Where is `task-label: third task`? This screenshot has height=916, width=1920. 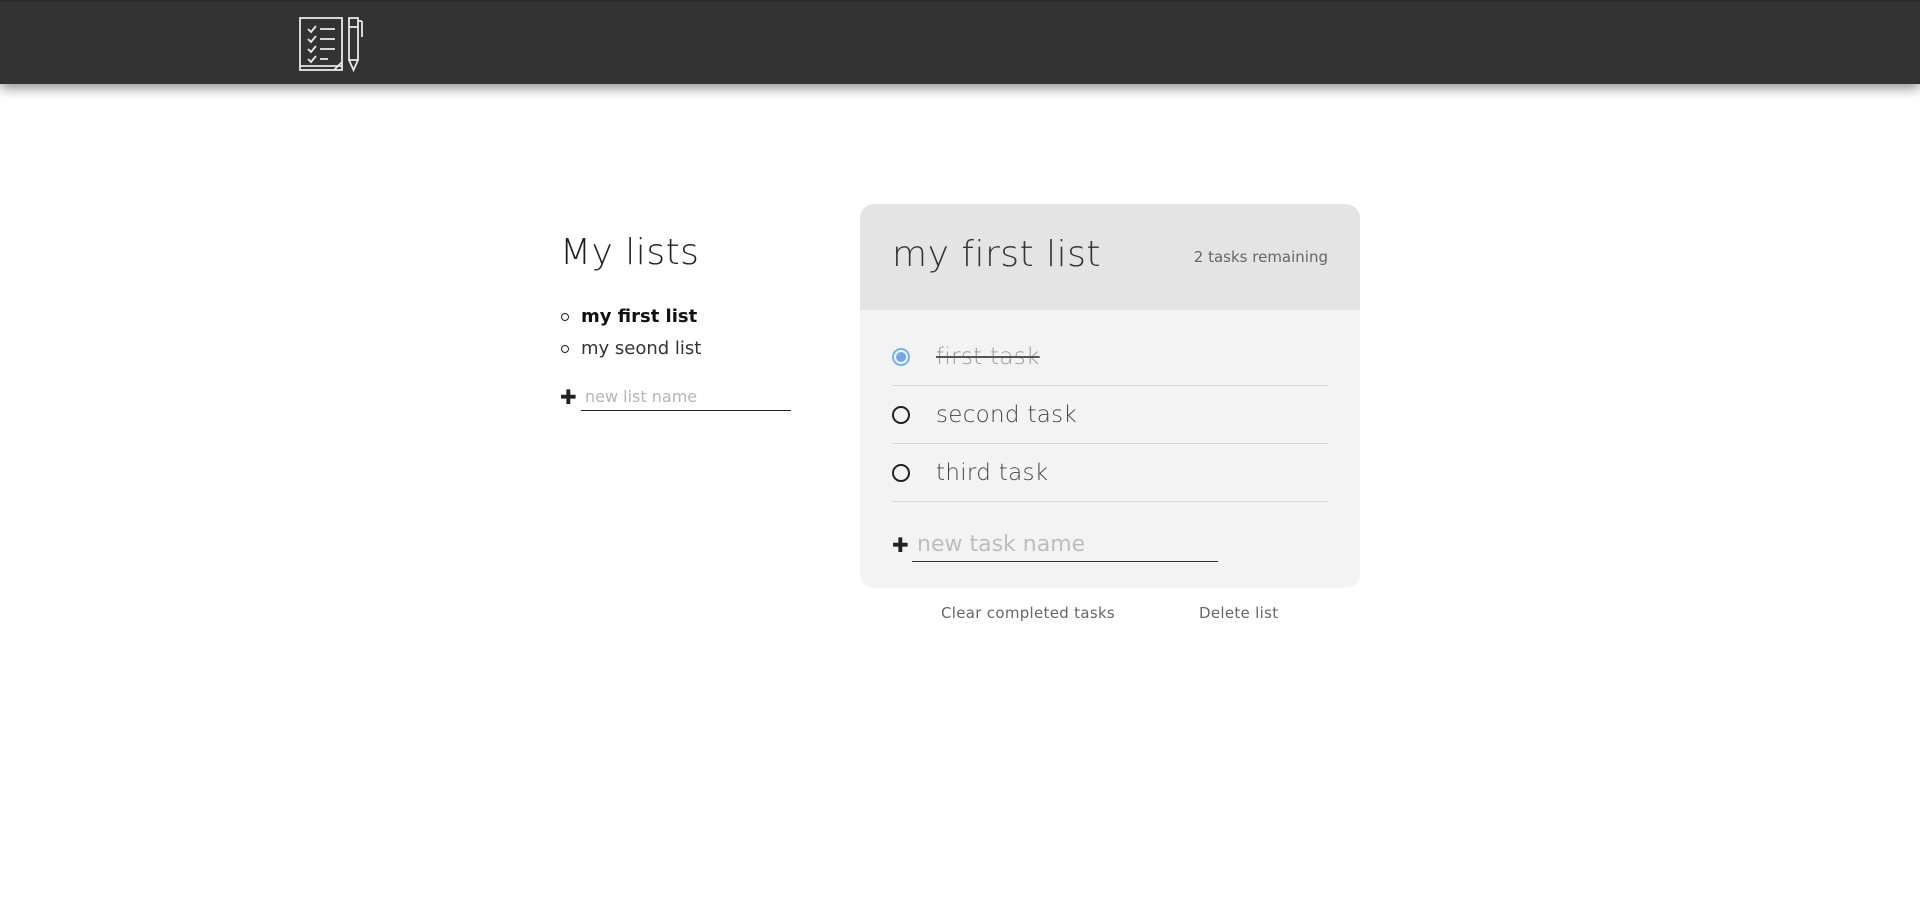
task-label: third task is located at coordinates (992, 472).